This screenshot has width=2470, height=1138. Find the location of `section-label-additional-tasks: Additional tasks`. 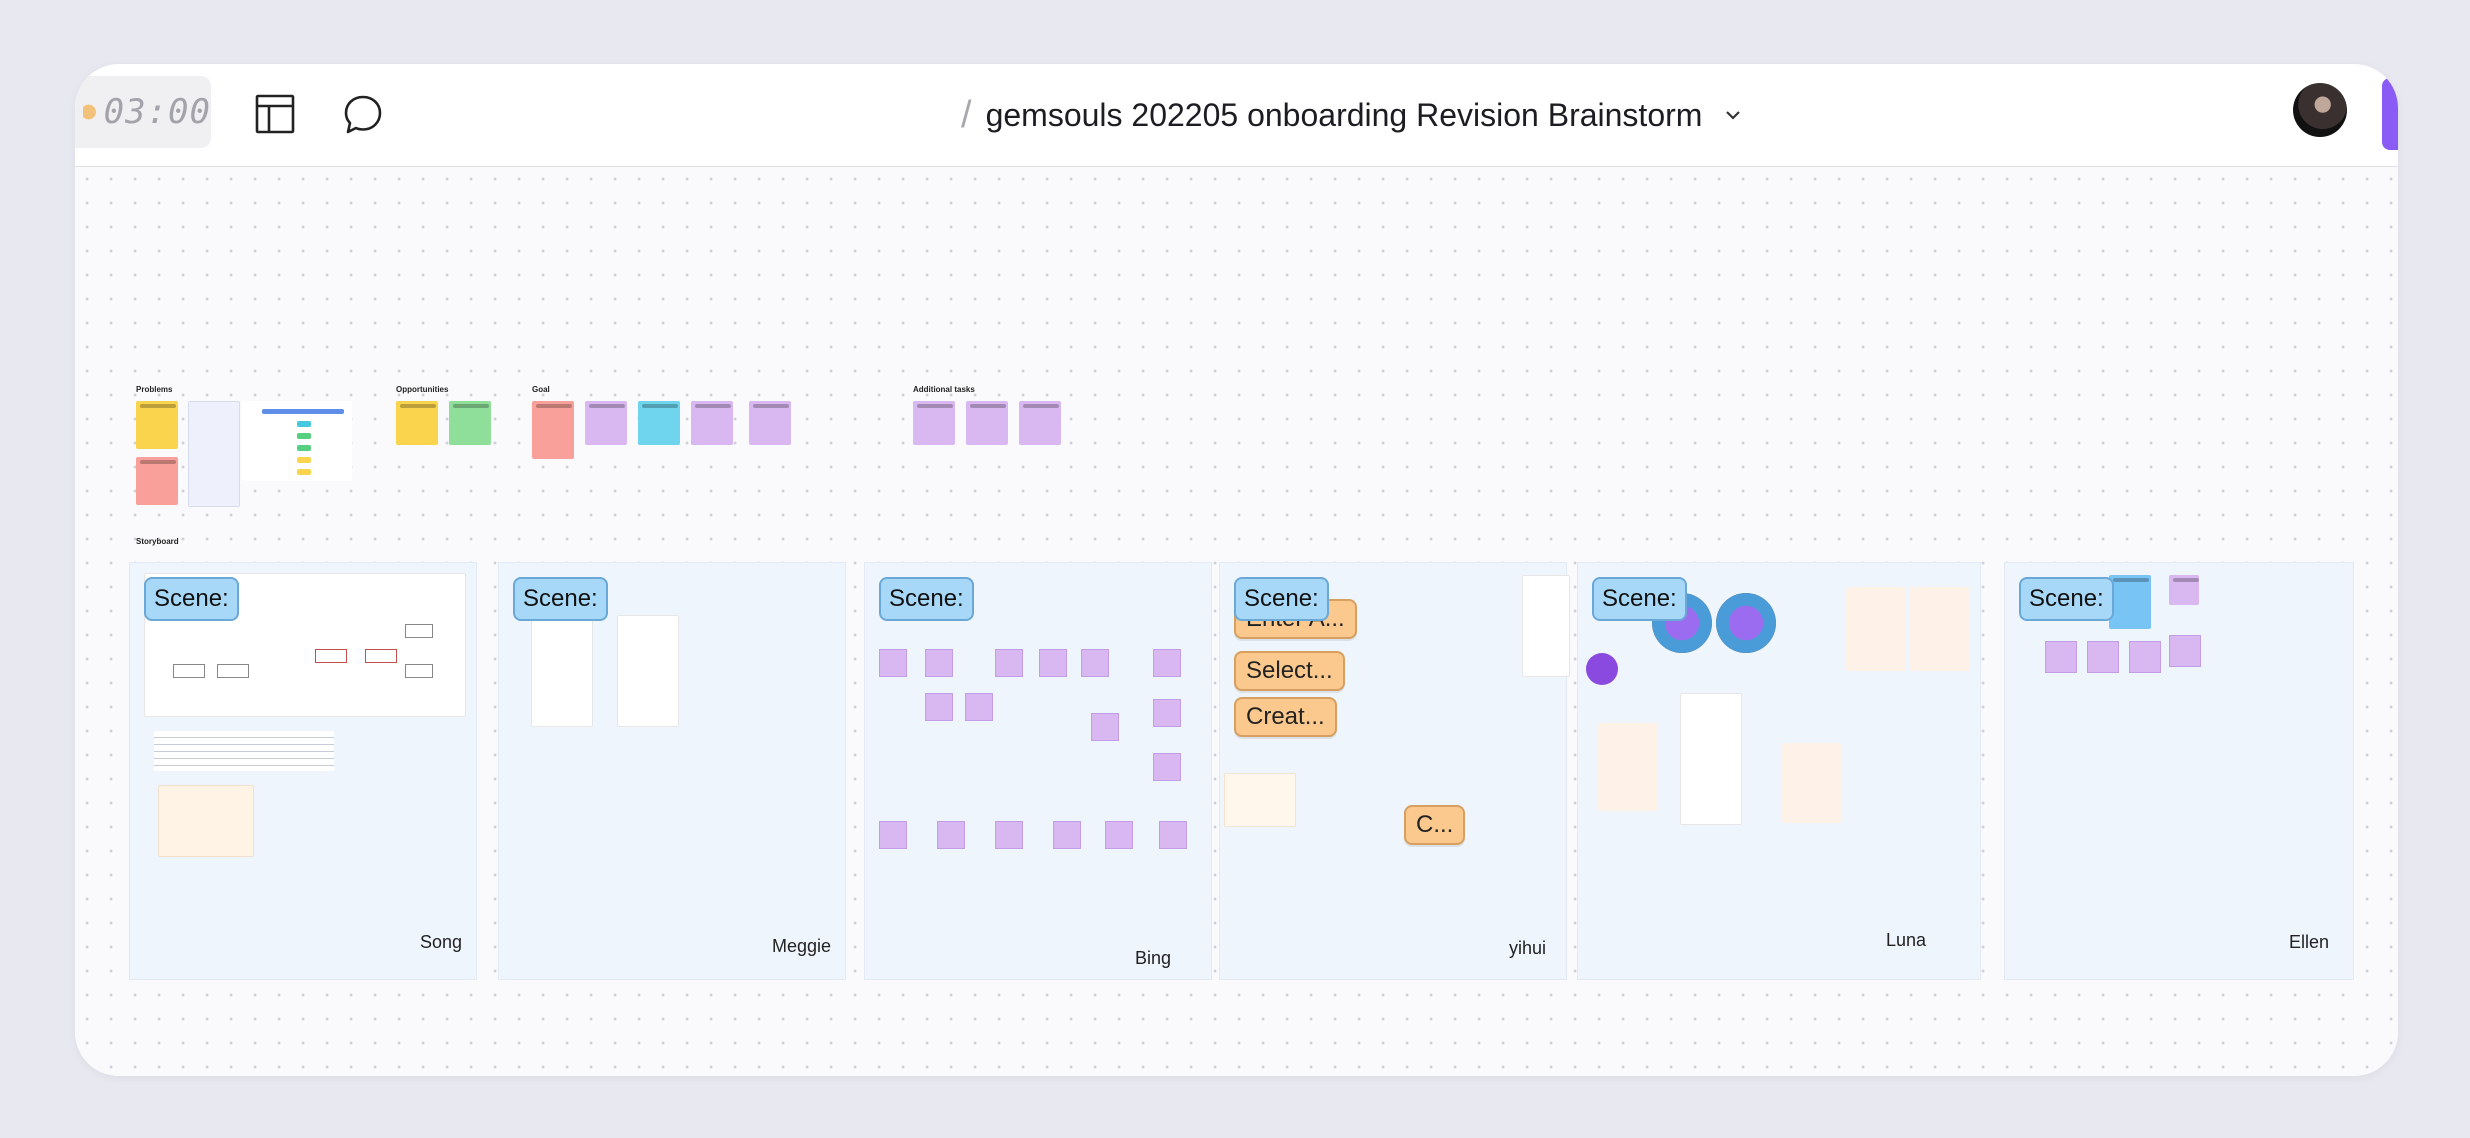

section-label-additional-tasks: Additional tasks is located at coordinates (944, 389).